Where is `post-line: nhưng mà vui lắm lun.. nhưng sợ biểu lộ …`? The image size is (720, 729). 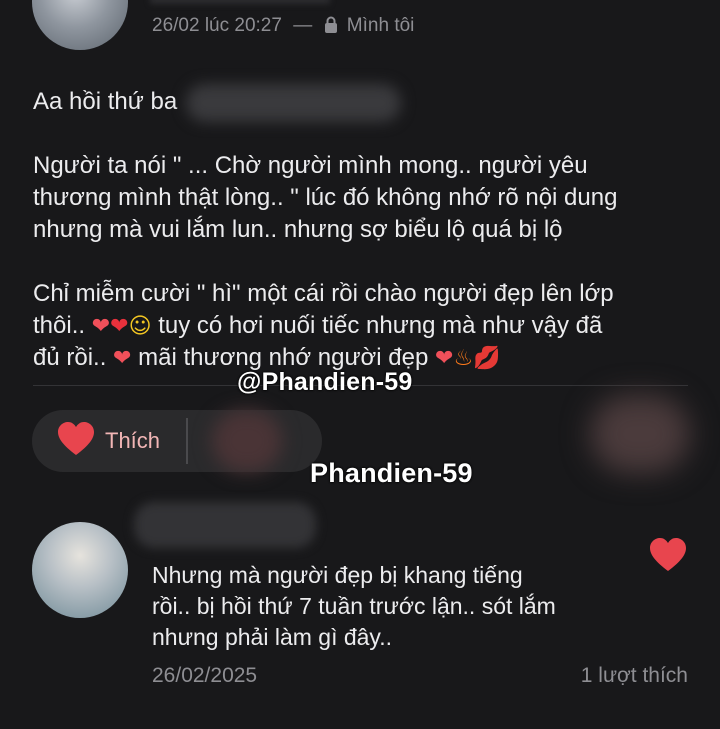
post-line: nhưng mà vui lắm lun.. nhưng sợ biểu lộ … is located at coordinates (298, 229).